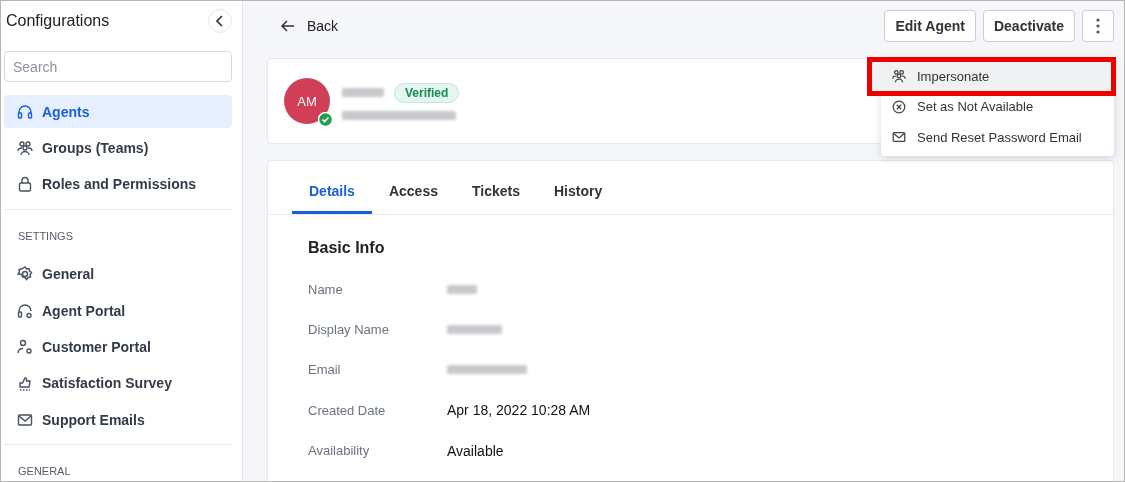 This screenshot has width=1125, height=482. I want to click on verified-badge: Verified, so click(427, 92).